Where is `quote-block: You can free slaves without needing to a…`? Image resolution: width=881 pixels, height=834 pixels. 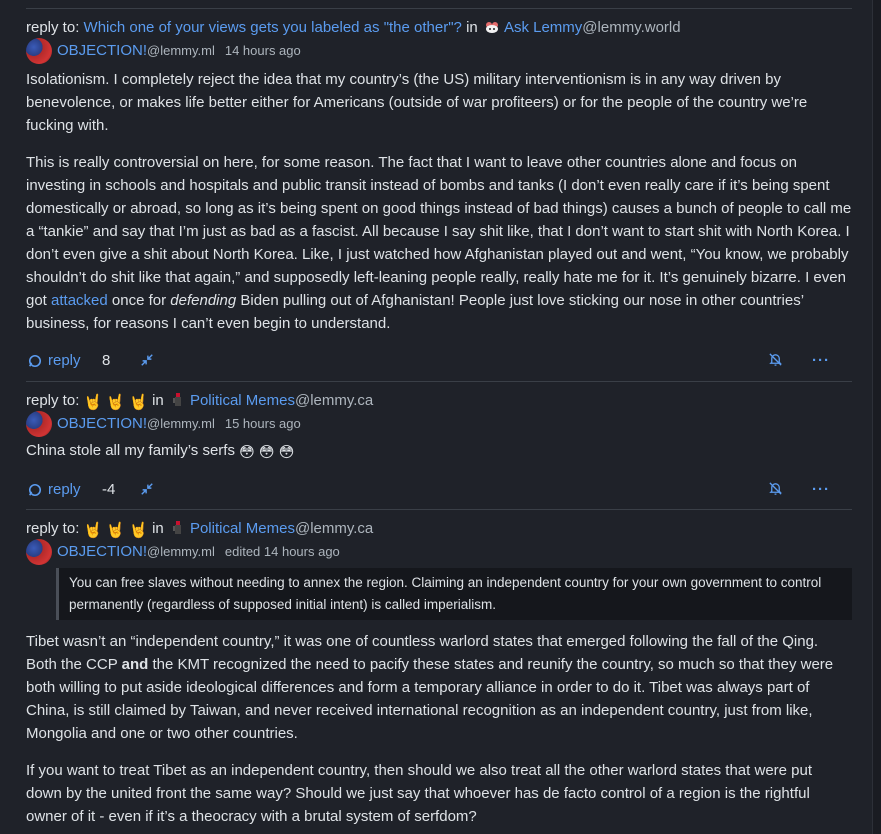
quote-block: You can free slaves without needing to a… is located at coordinates (454, 594).